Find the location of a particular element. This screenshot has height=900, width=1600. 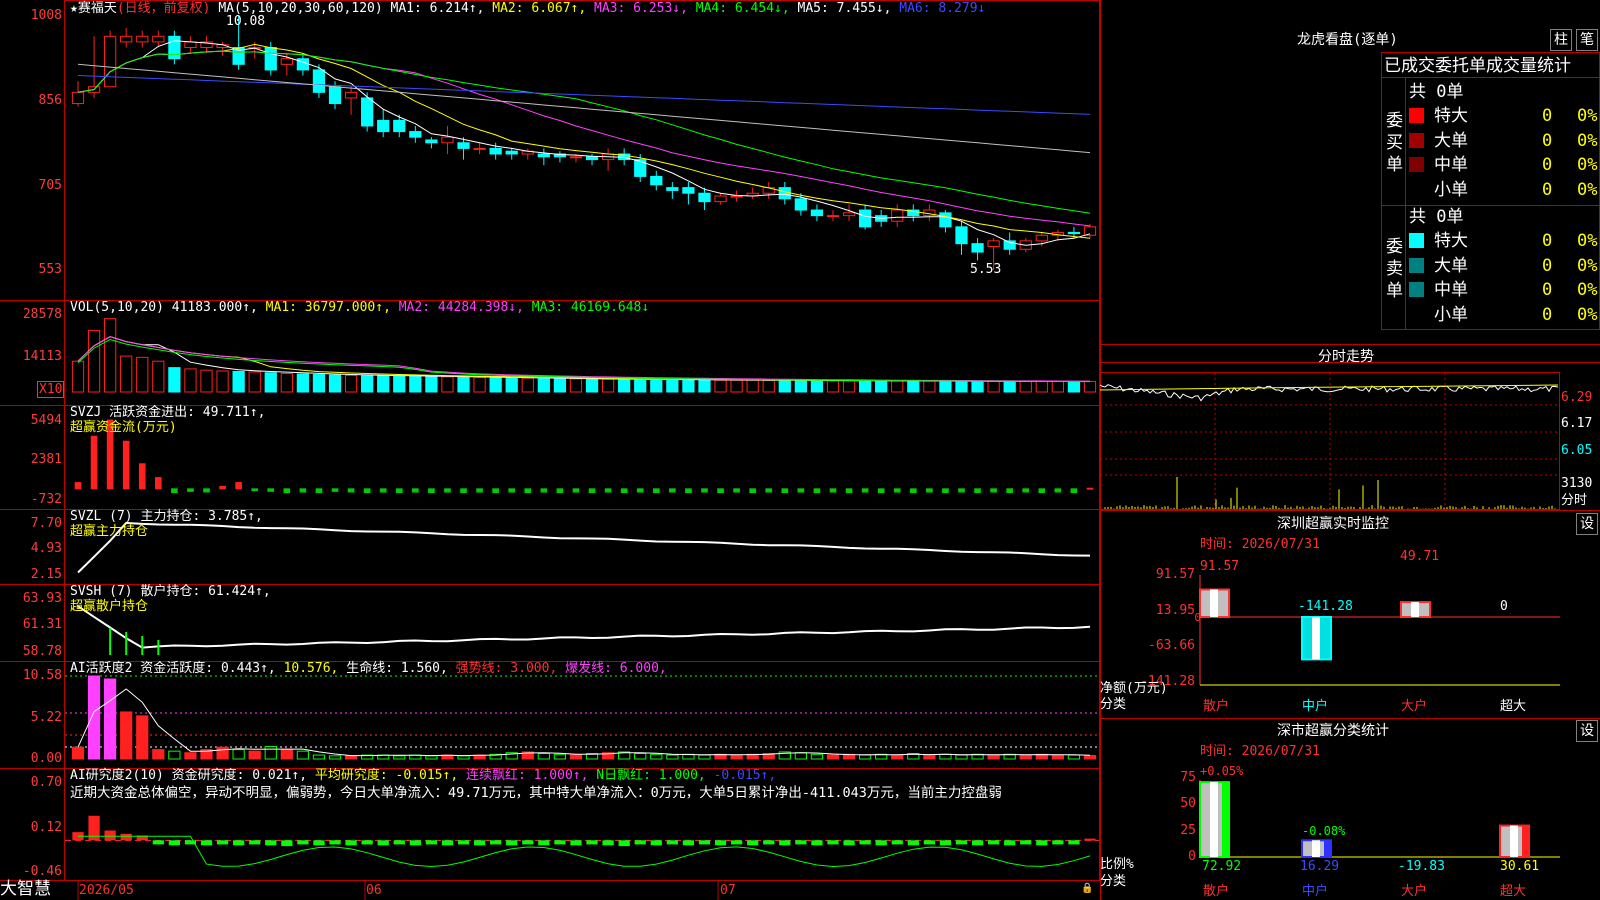

lhb-bar-button: 柱 is located at coordinates (1561, 40).